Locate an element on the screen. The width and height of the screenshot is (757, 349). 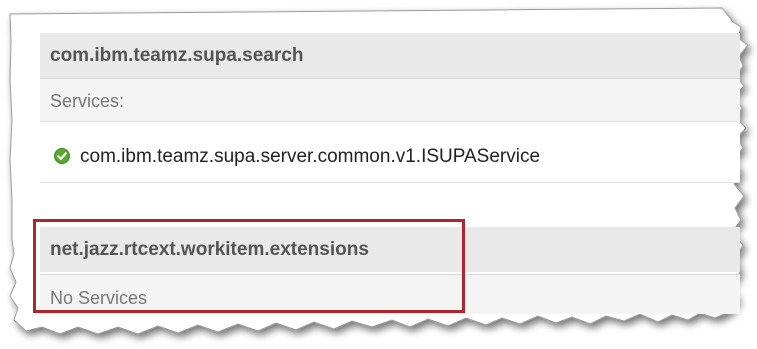
check-circle-icon is located at coordinates (62, 156).